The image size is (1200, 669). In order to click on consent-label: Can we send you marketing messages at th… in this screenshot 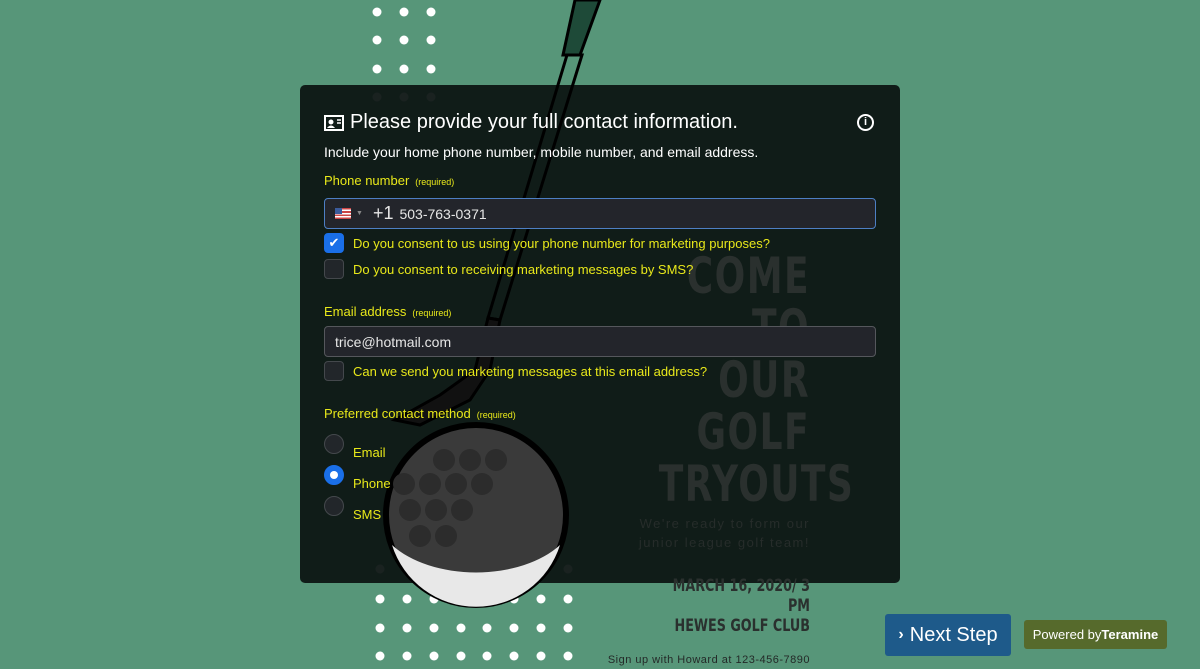, I will do `click(530, 371)`.